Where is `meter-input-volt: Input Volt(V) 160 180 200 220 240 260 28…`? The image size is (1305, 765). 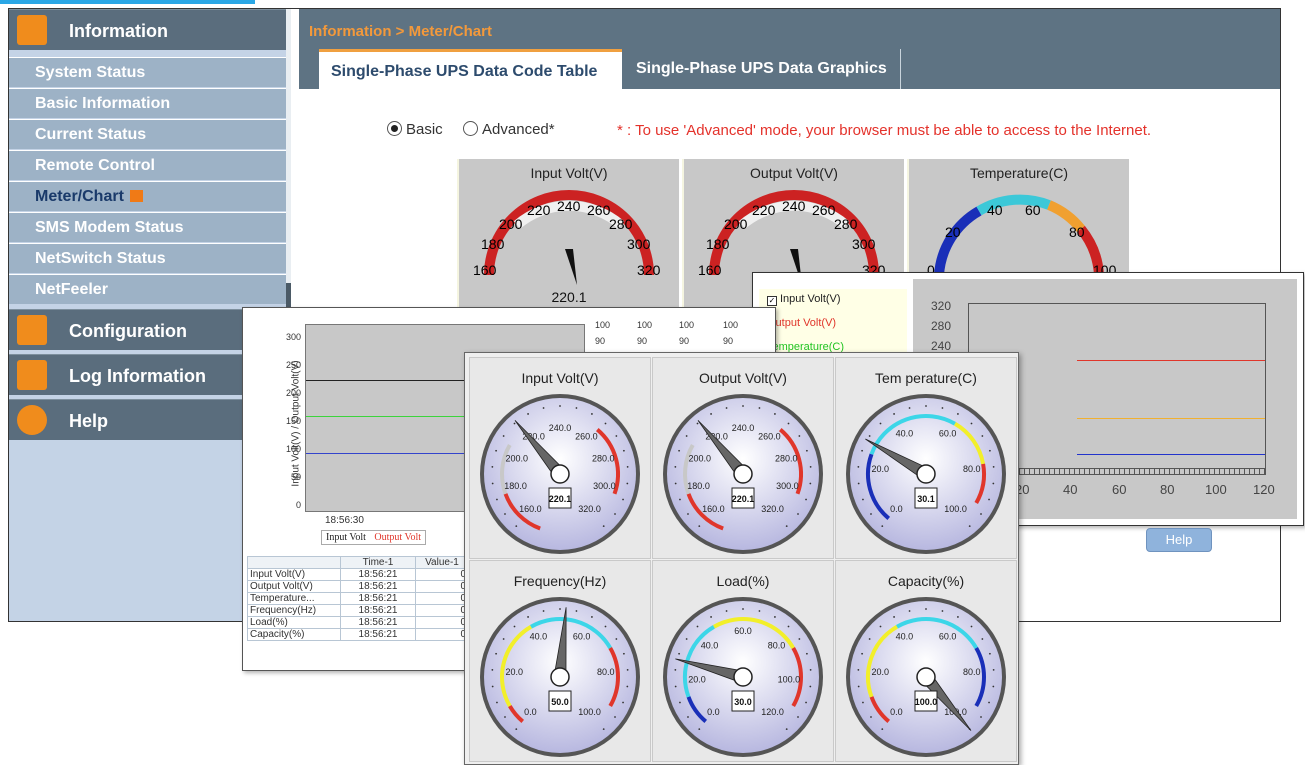 meter-input-volt: Input Volt(V) 160 180 200 220 240 260 28… is located at coordinates (568, 234).